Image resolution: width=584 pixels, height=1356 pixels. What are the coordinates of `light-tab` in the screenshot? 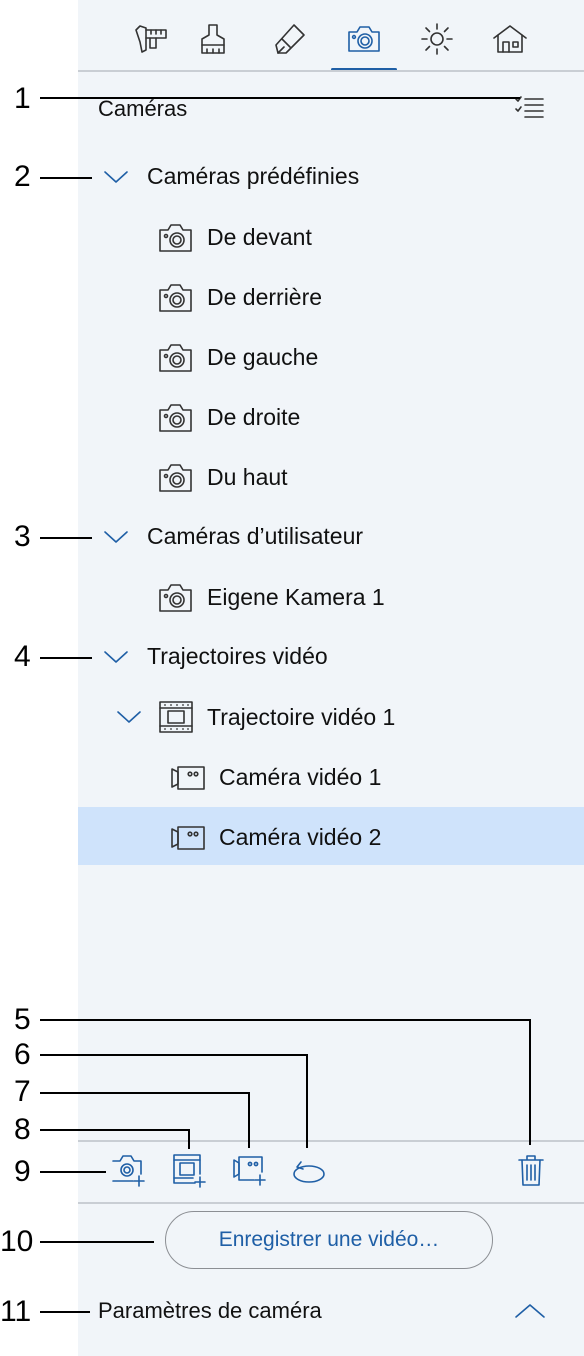 It's located at (437, 39).